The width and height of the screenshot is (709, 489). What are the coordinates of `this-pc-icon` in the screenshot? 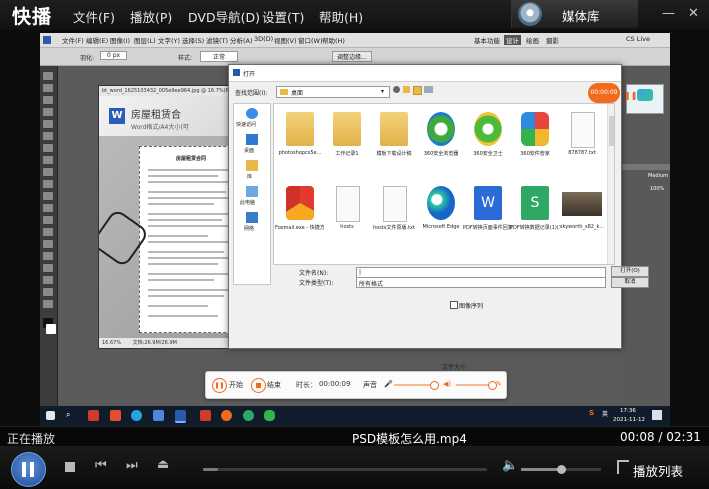 It's located at (252, 191).